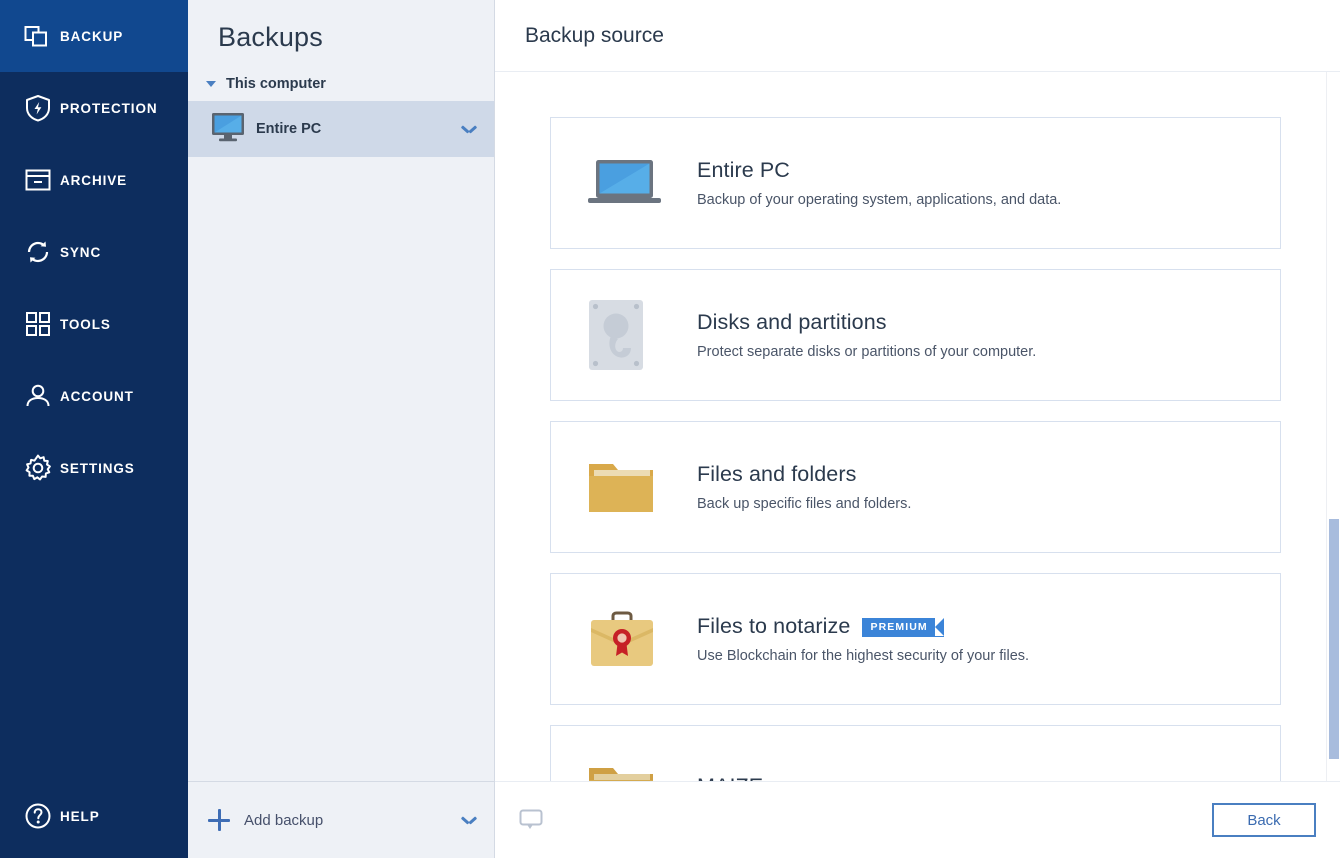  I want to click on shield-bolt-icon, so click(38, 108).